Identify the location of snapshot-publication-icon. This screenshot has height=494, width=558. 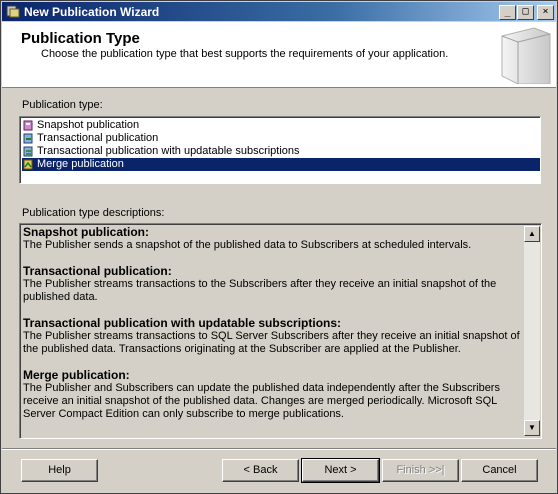
(28, 125).